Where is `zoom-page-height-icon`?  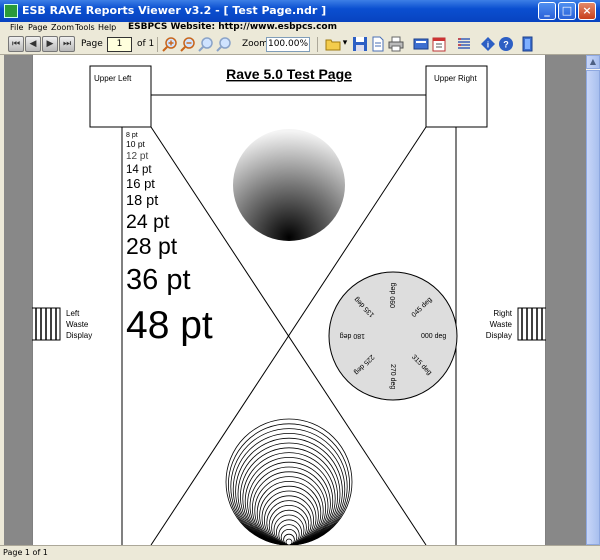
zoom-page-height-icon is located at coordinates (224, 44).